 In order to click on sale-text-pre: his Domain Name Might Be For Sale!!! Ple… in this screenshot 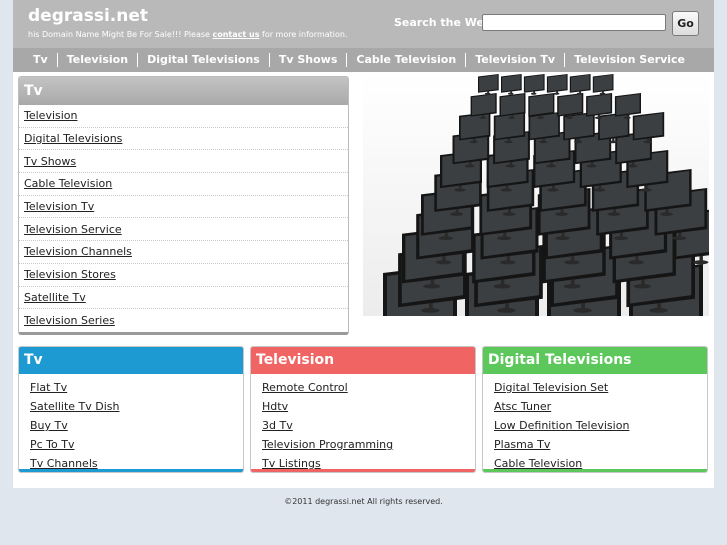, I will do `click(120, 34)`.